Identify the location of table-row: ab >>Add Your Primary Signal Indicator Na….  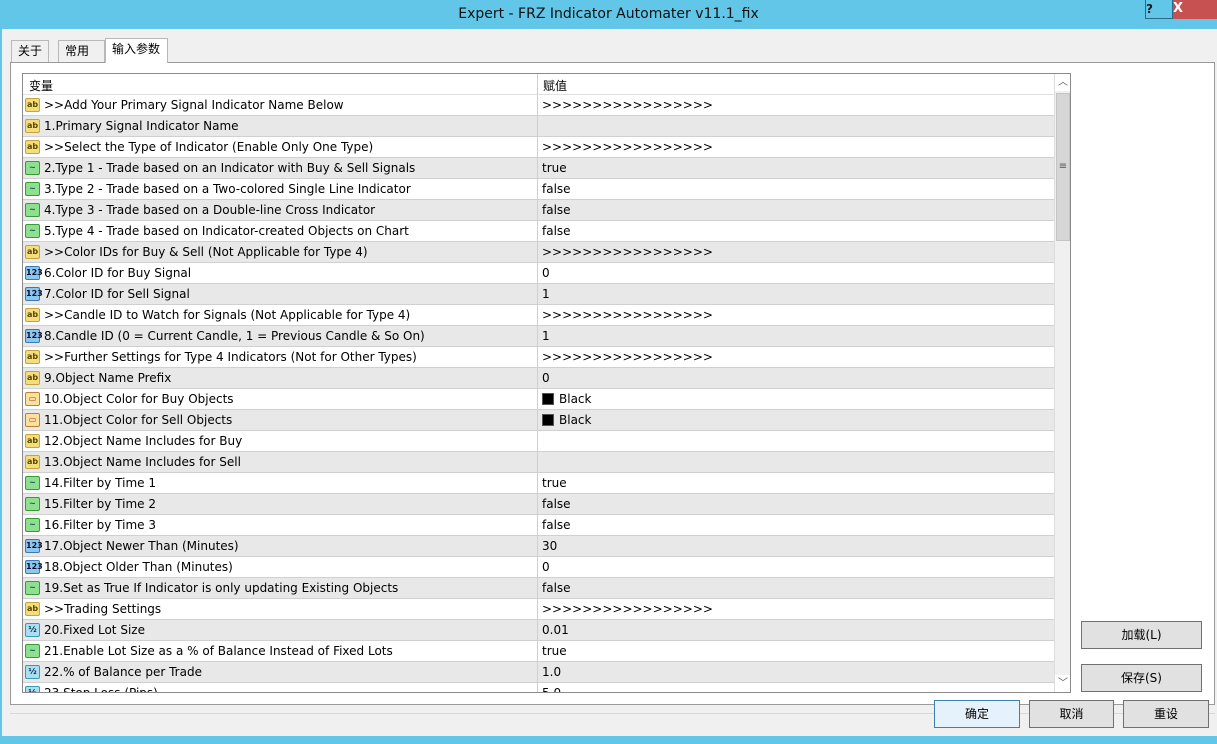
(538, 105).